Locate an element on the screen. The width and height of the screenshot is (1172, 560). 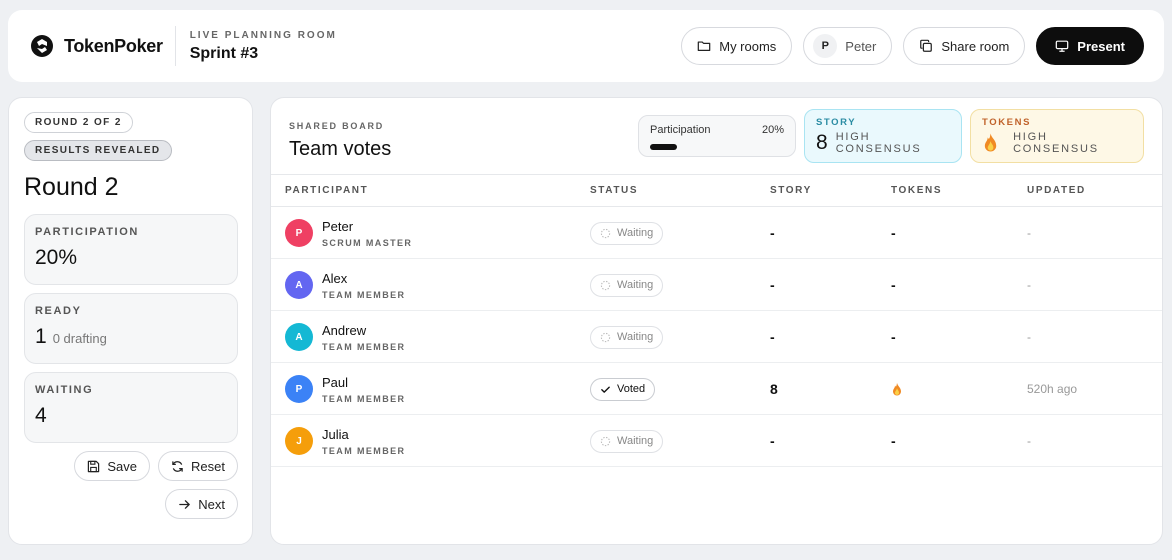
share-room-button: Share room is located at coordinates (964, 46).